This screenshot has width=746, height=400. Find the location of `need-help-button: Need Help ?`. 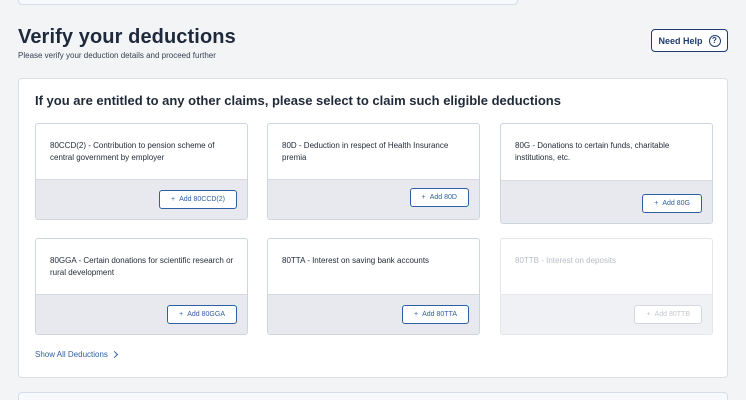

need-help-button: Need Help ? is located at coordinates (689, 40).